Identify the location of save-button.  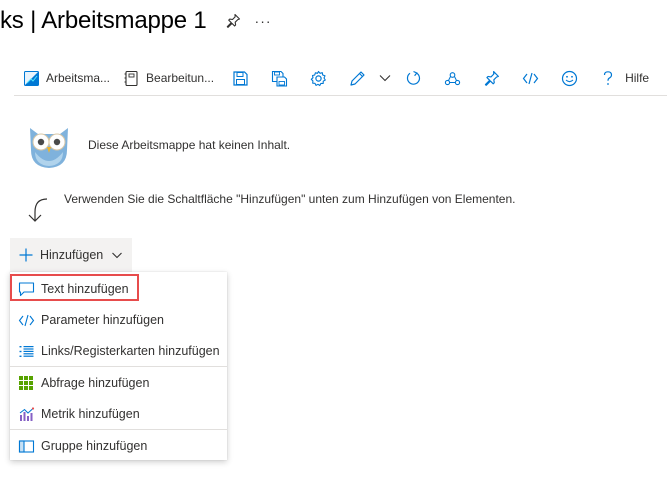
(240, 78).